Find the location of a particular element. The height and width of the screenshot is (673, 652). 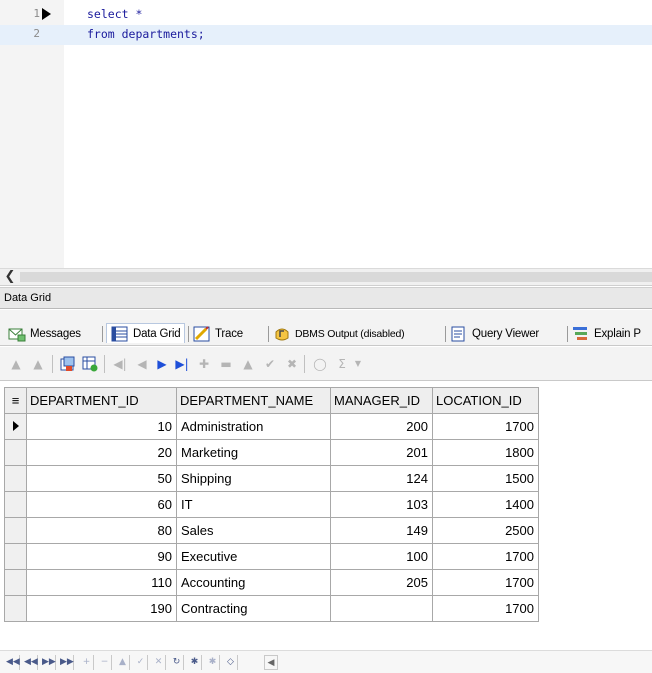

cell-department-id: 80 is located at coordinates (101, 530).